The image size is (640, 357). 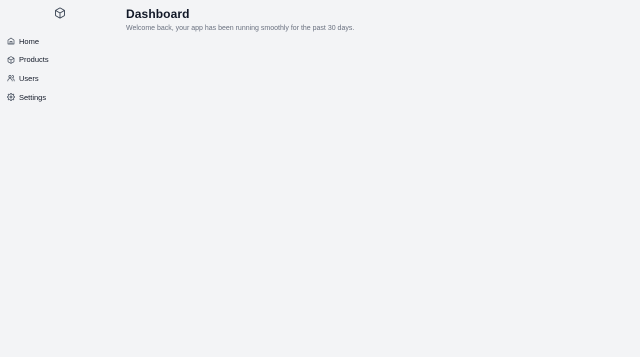 What do you see at coordinates (59, 60) in the screenshot?
I see `sidebar-item-products: Products` at bounding box center [59, 60].